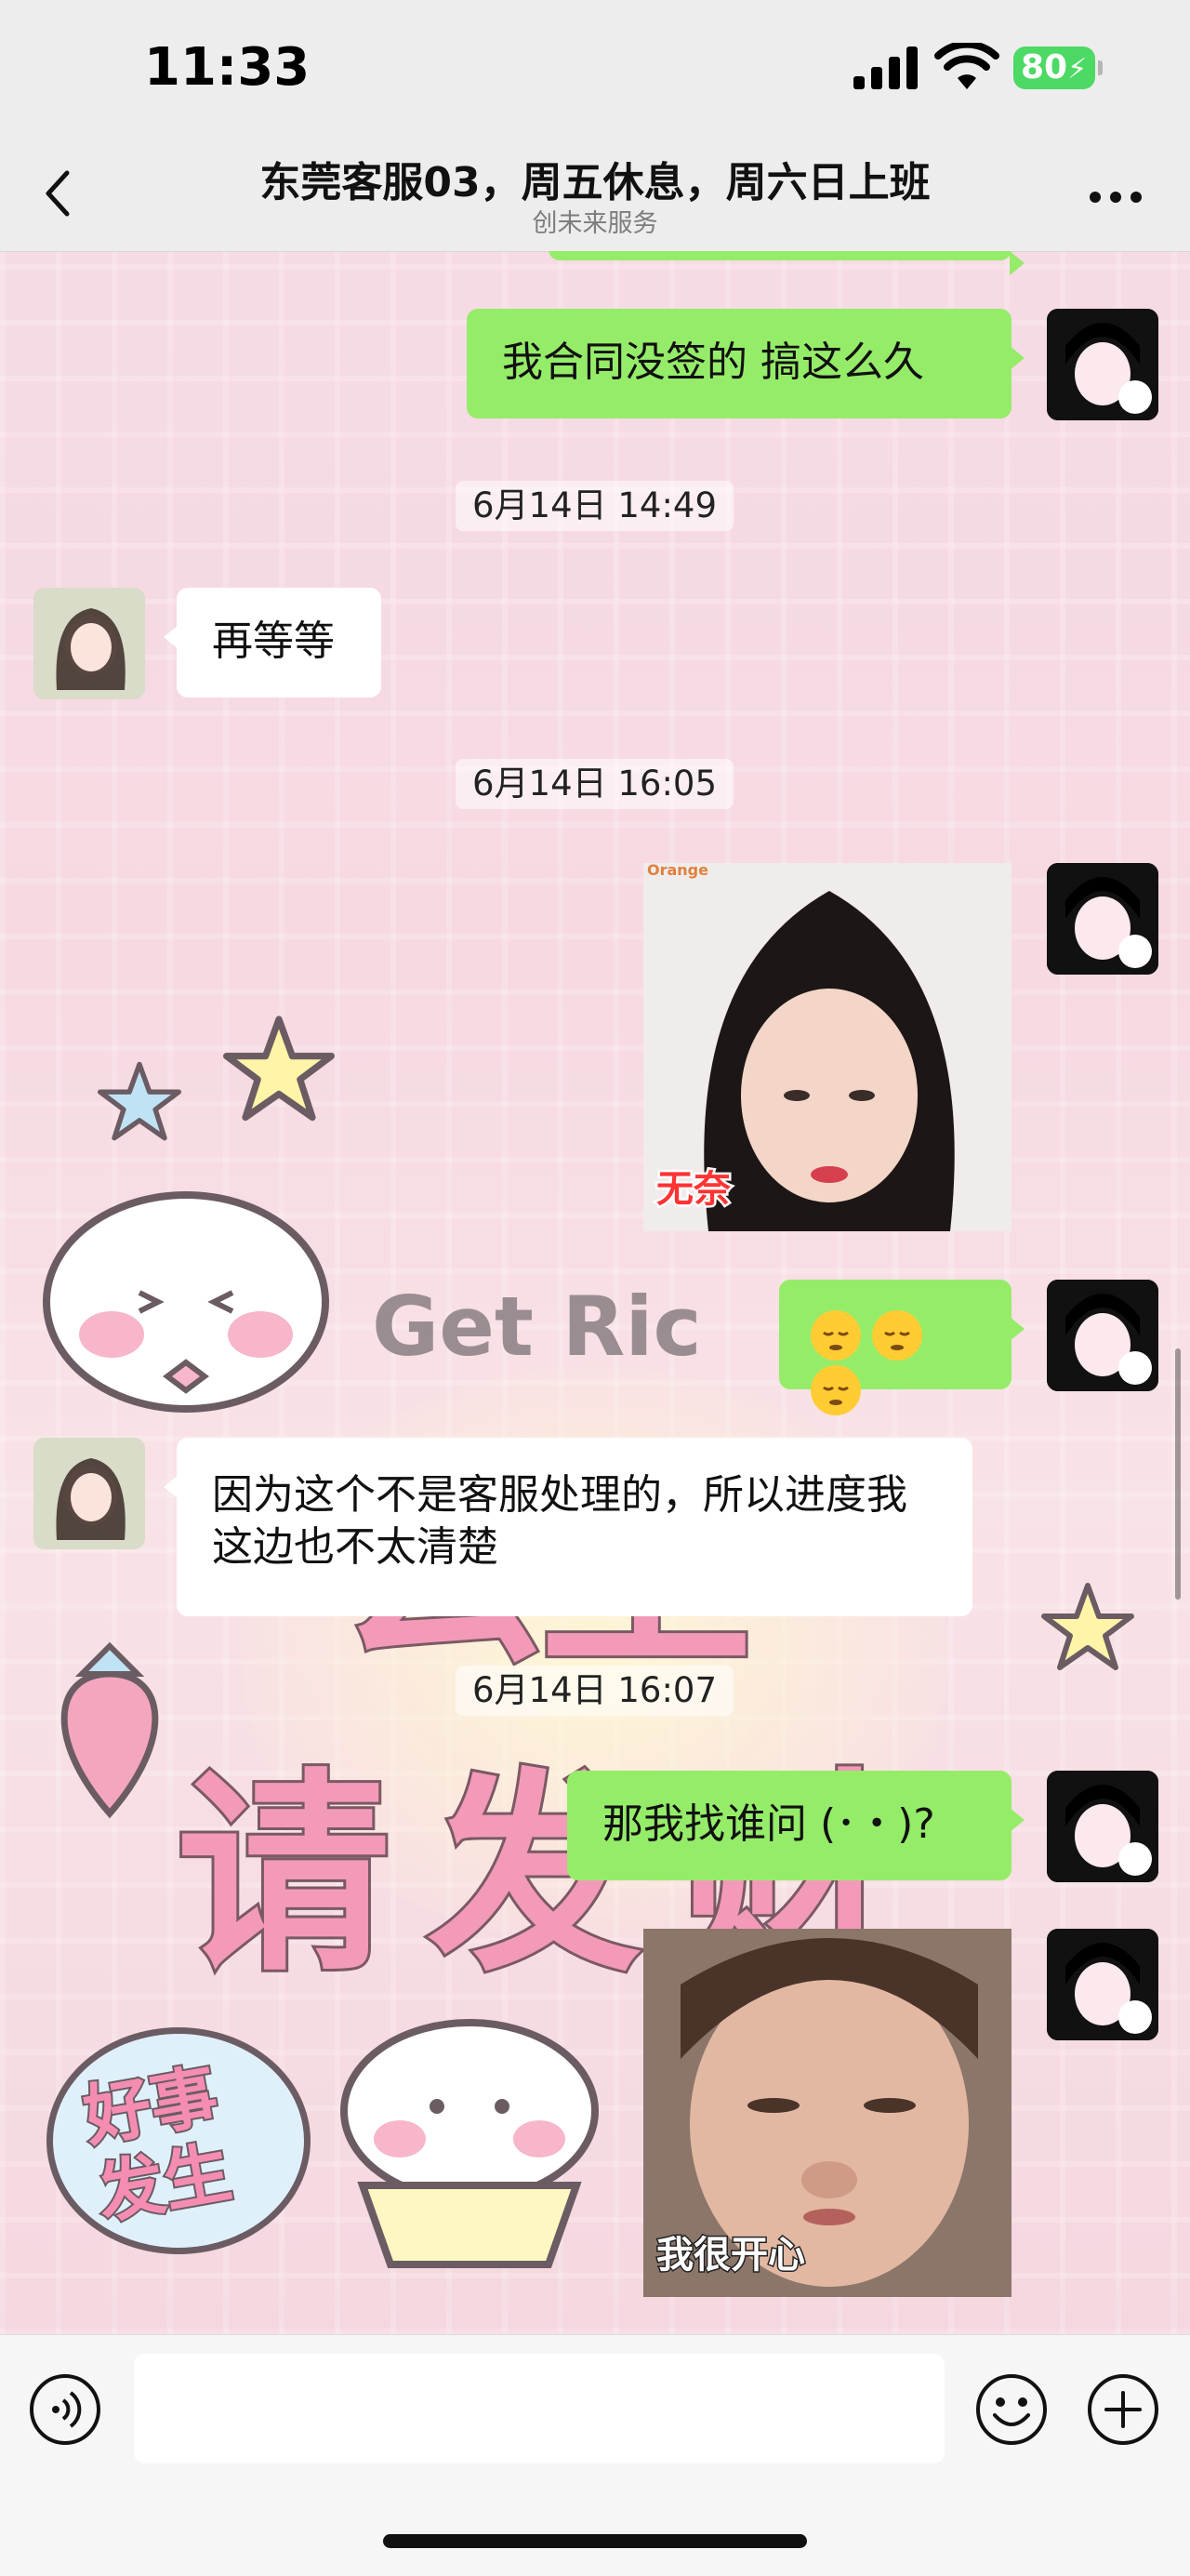 This screenshot has height=2576, width=1190. What do you see at coordinates (1044, 67) in the screenshot?
I see `battery-level: 80` at bounding box center [1044, 67].